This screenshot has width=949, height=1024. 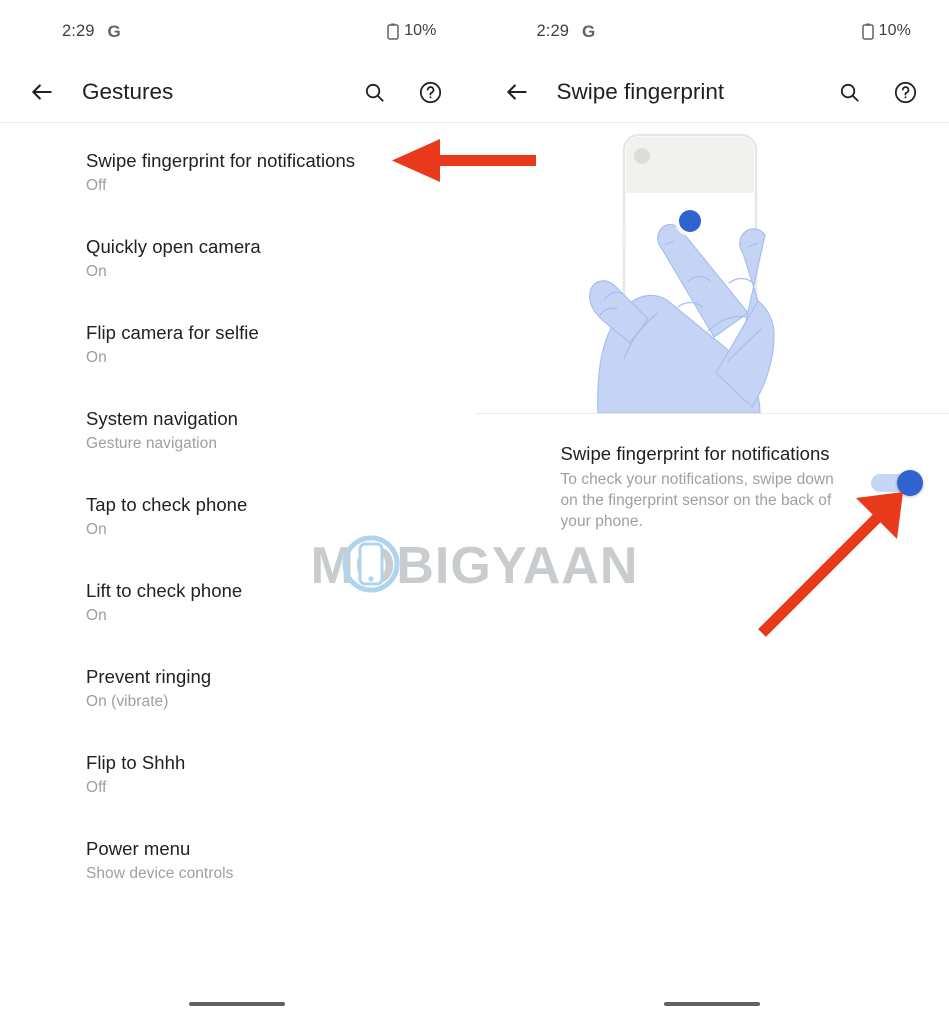 What do you see at coordinates (160, 873) in the screenshot?
I see `list-item-value: Show device controls` at bounding box center [160, 873].